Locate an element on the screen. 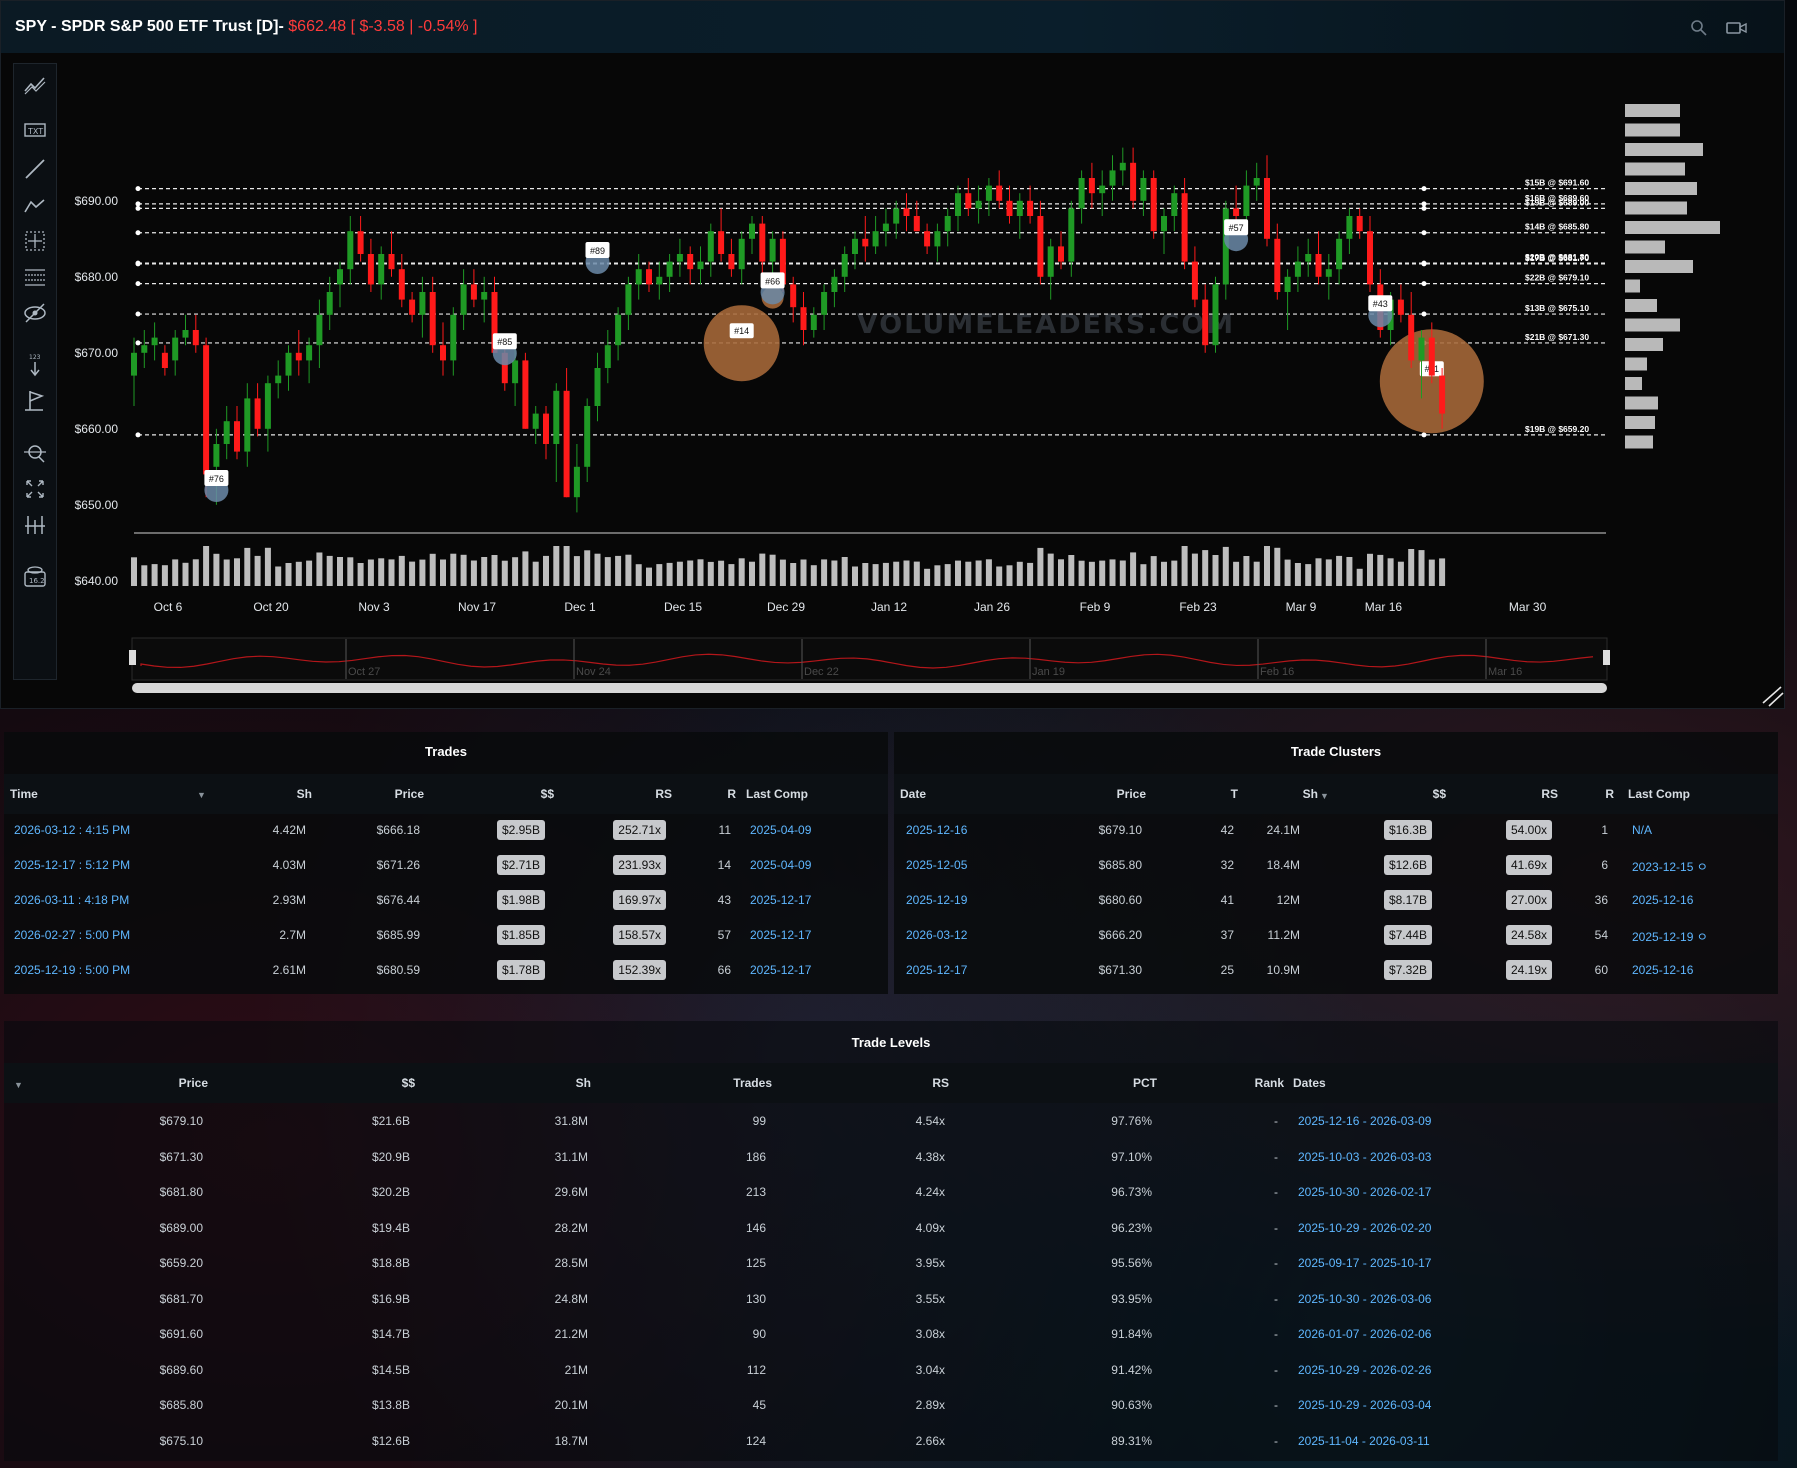 The height and width of the screenshot is (1468, 1797). column-header: T is located at coordinates (1234, 794).